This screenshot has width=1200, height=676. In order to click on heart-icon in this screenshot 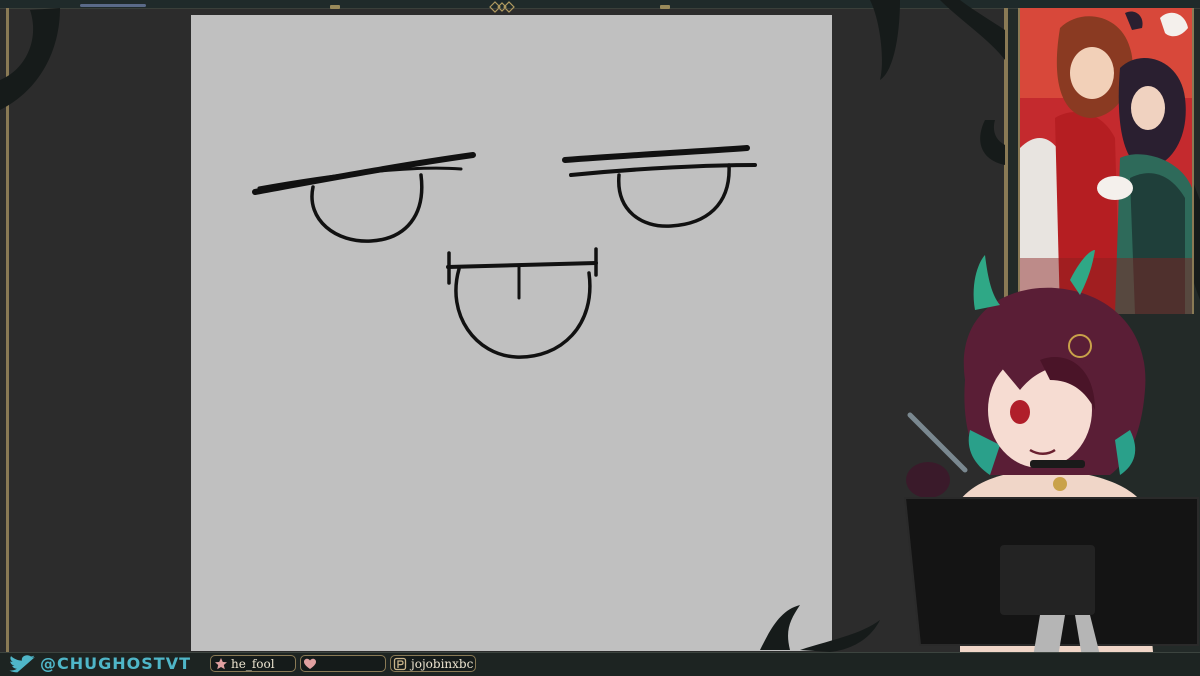, I will do `click(310, 663)`.